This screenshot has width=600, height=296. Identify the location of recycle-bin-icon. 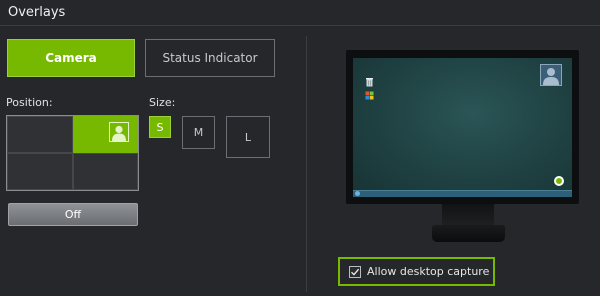
(369, 79).